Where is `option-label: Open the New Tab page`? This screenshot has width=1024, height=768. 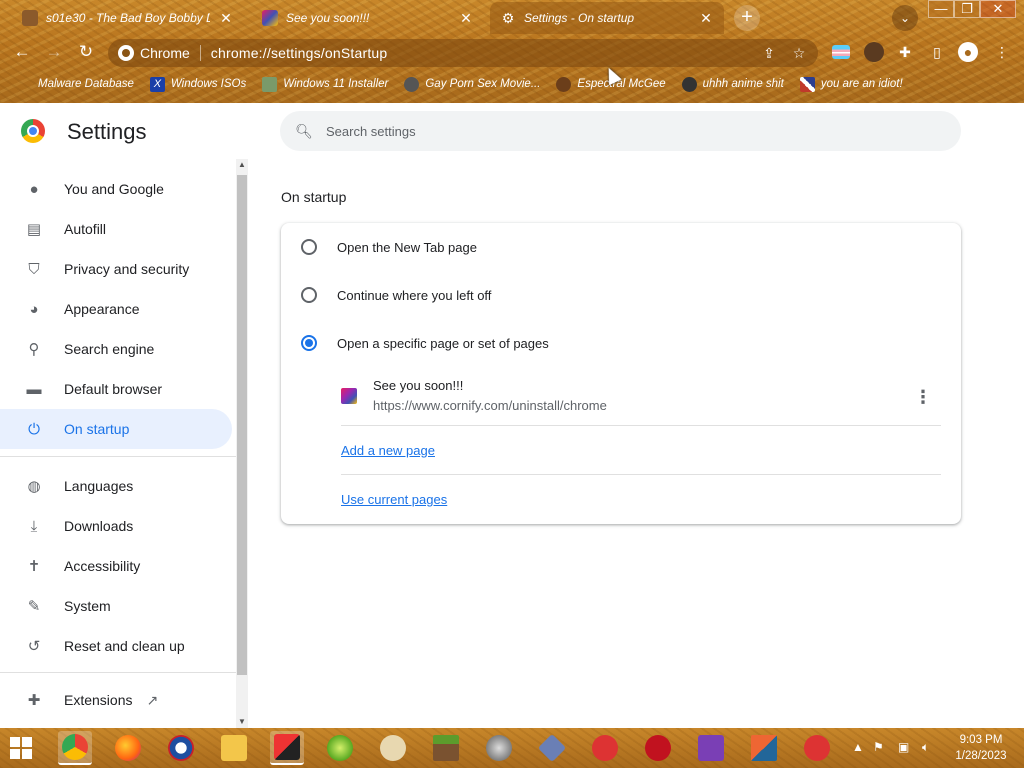
option-label: Open the New Tab page is located at coordinates (407, 247).